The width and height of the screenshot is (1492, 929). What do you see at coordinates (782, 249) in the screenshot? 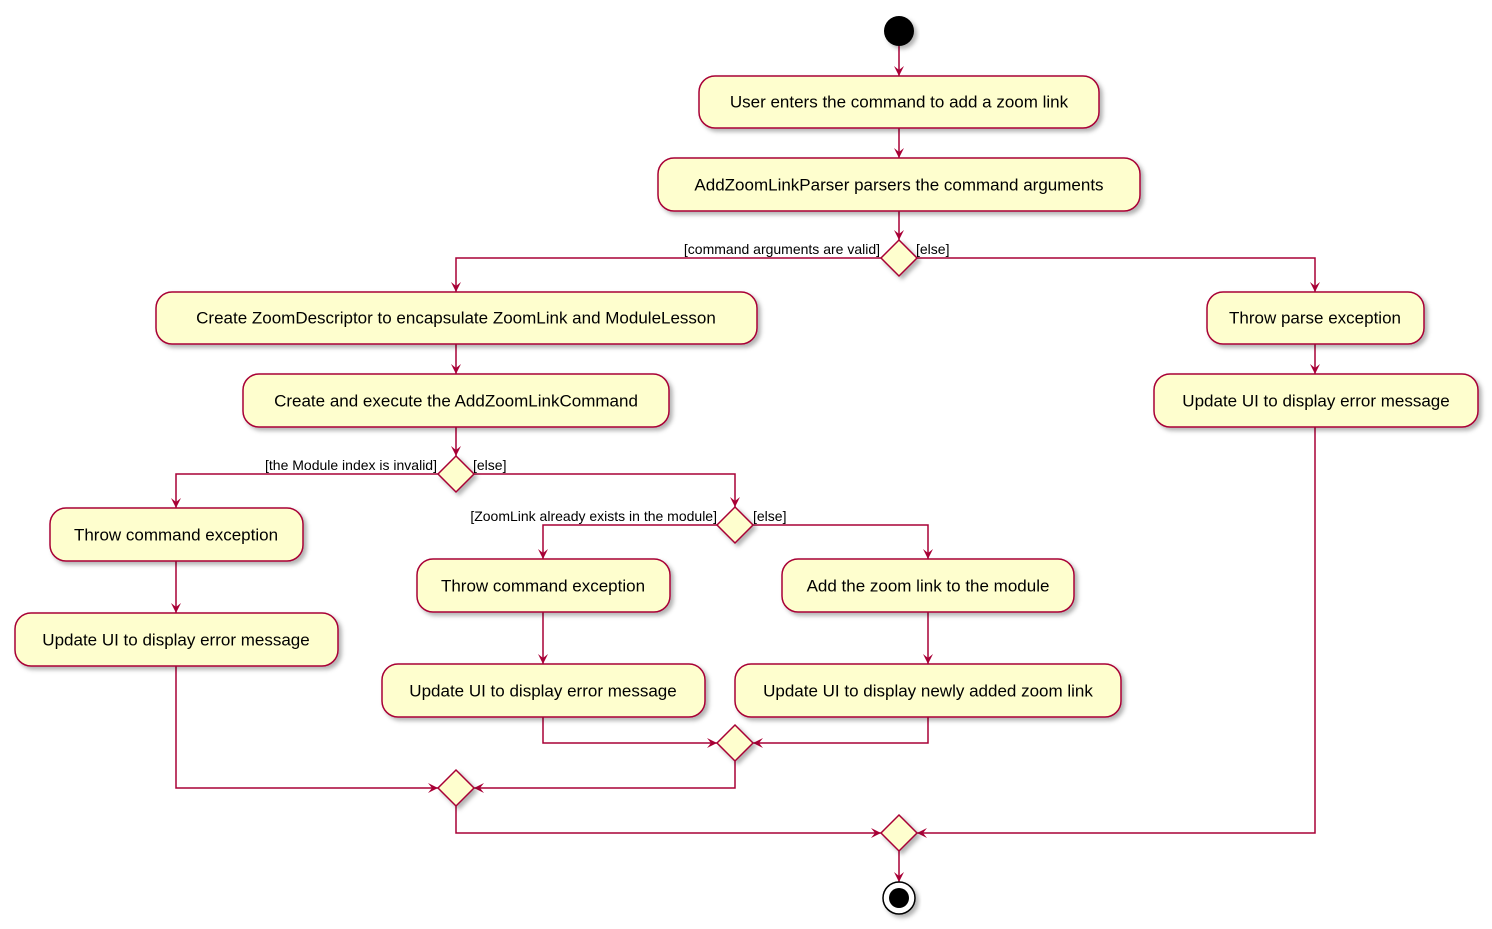
I see `guard-args-valid: [command arguments are valid]` at bounding box center [782, 249].